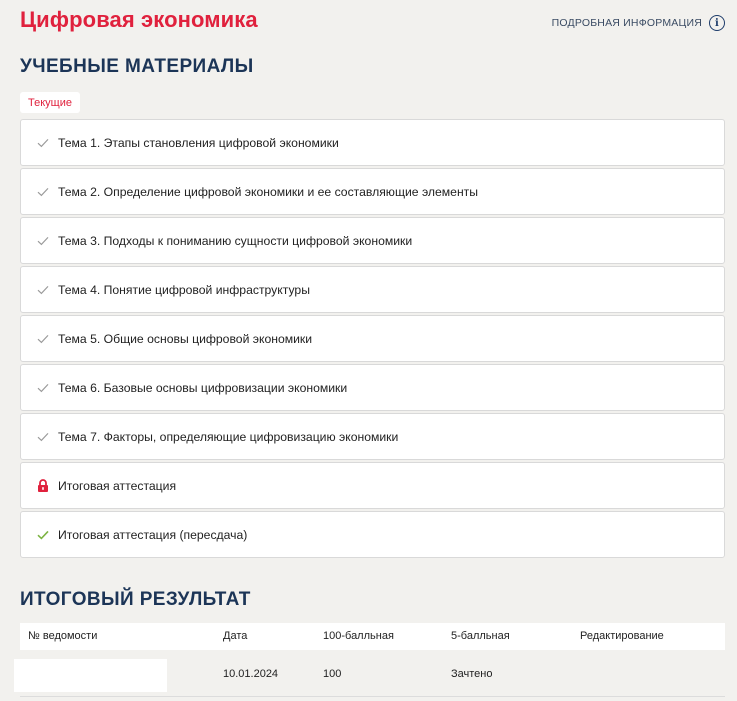  Describe the element at coordinates (90, 675) in the screenshot. I see `redacted-block` at that location.